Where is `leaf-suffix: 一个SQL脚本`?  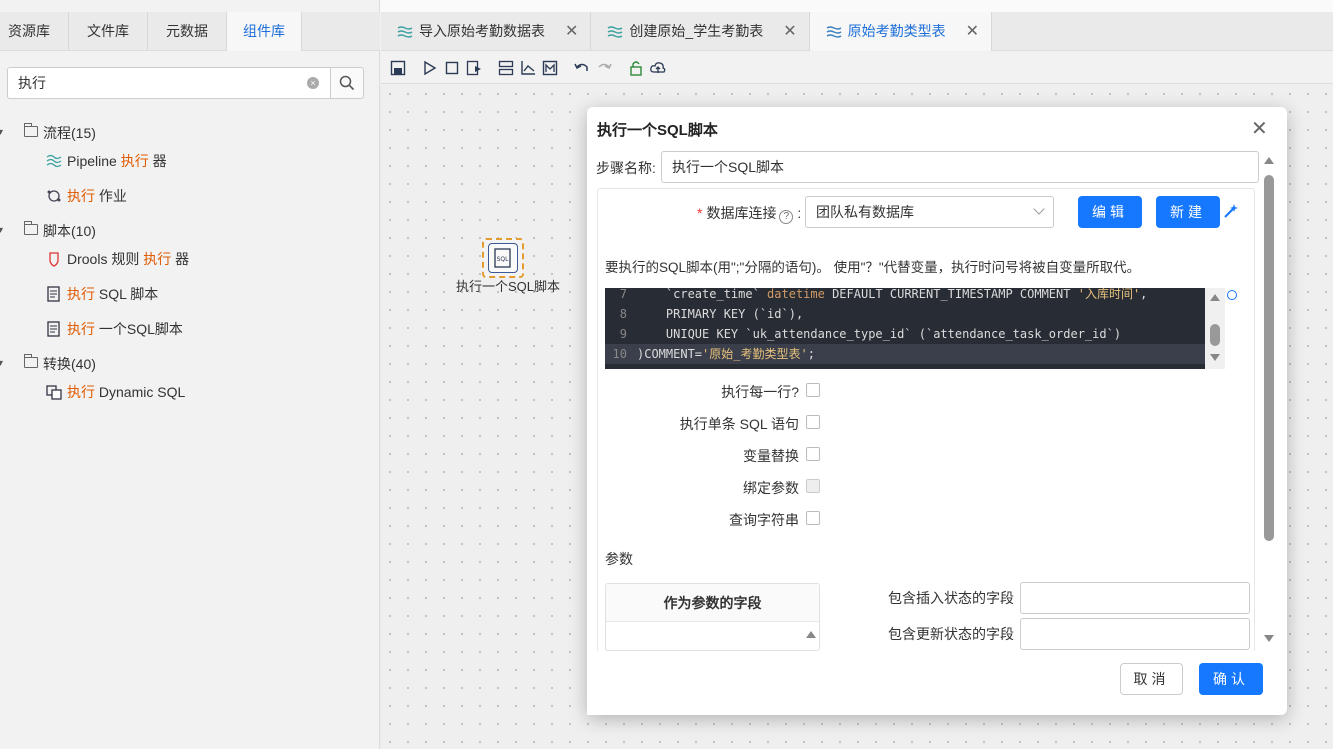 leaf-suffix: 一个SQL脚本 is located at coordinates (139, 329).